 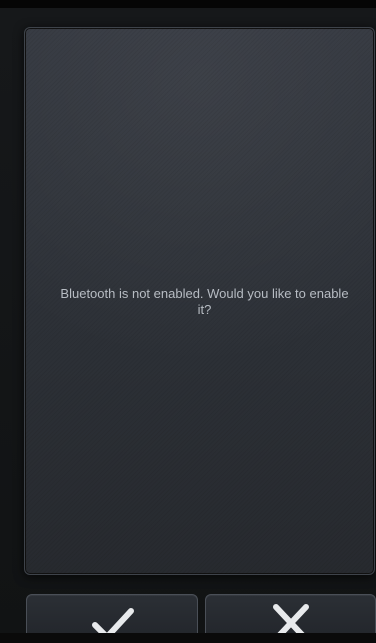 I want to click on bottom-bezel, so click(x=188, y=638).